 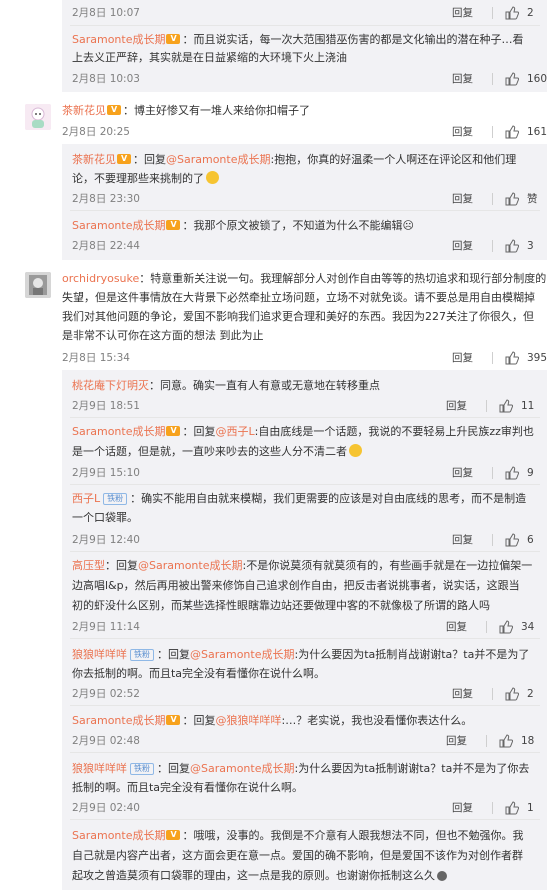 What do you see at coordinates (110, 385) in the screenshot?
I see `user-name-link: 桃花庵下灯明灭` at bounding box center [110, 385].